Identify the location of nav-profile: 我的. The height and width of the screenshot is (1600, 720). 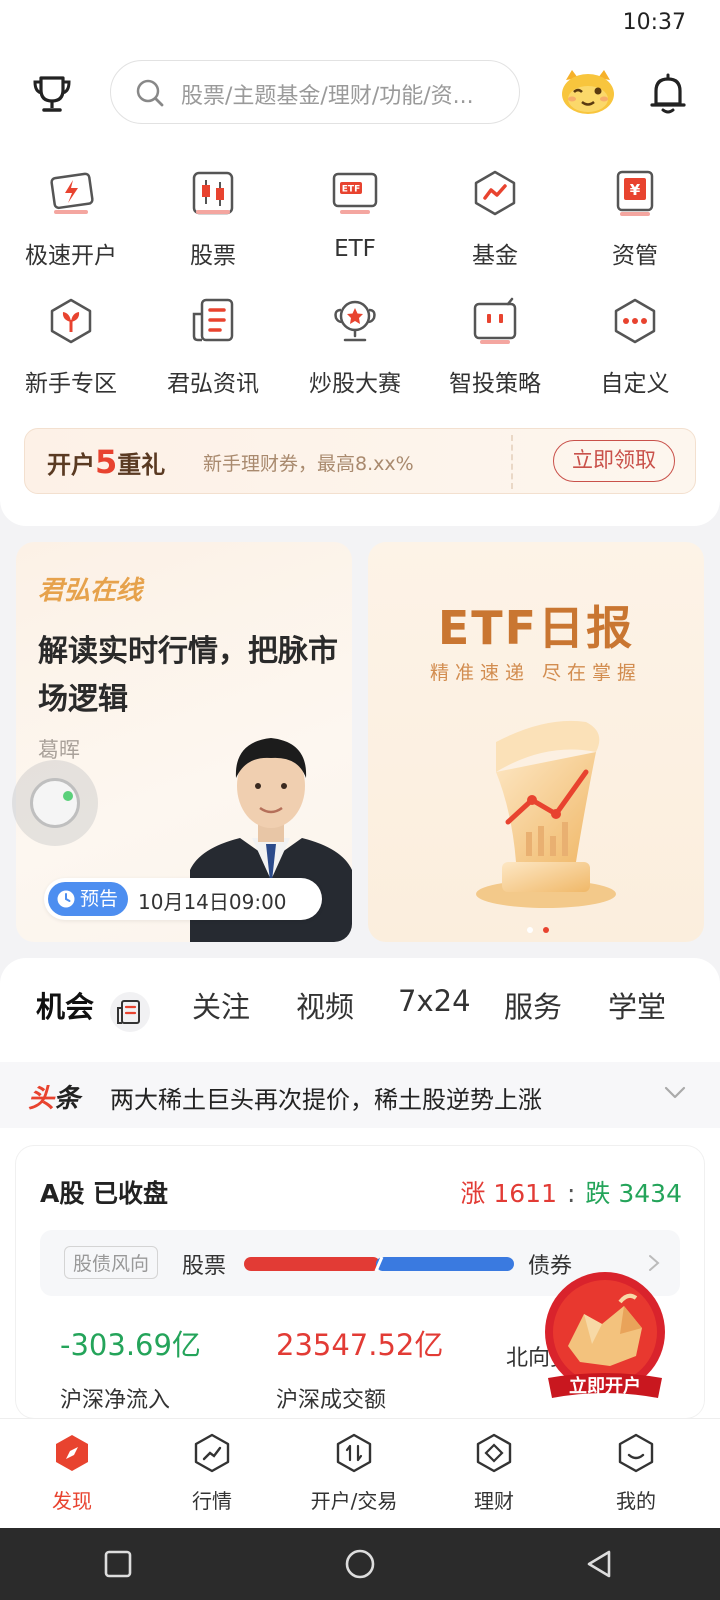
(636, 1478).